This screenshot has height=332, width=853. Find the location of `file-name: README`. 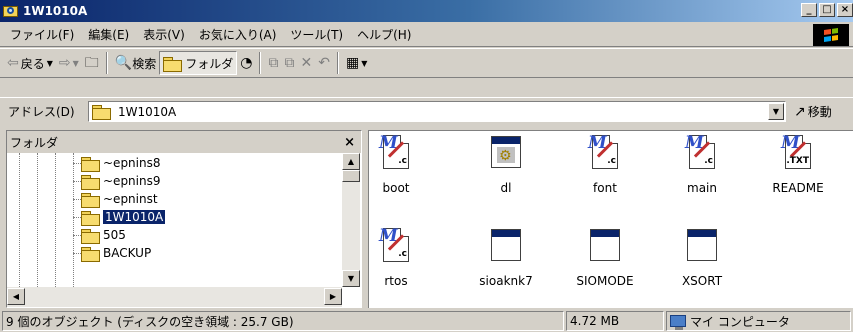

file-name: README is located at coordinates (798, 188).